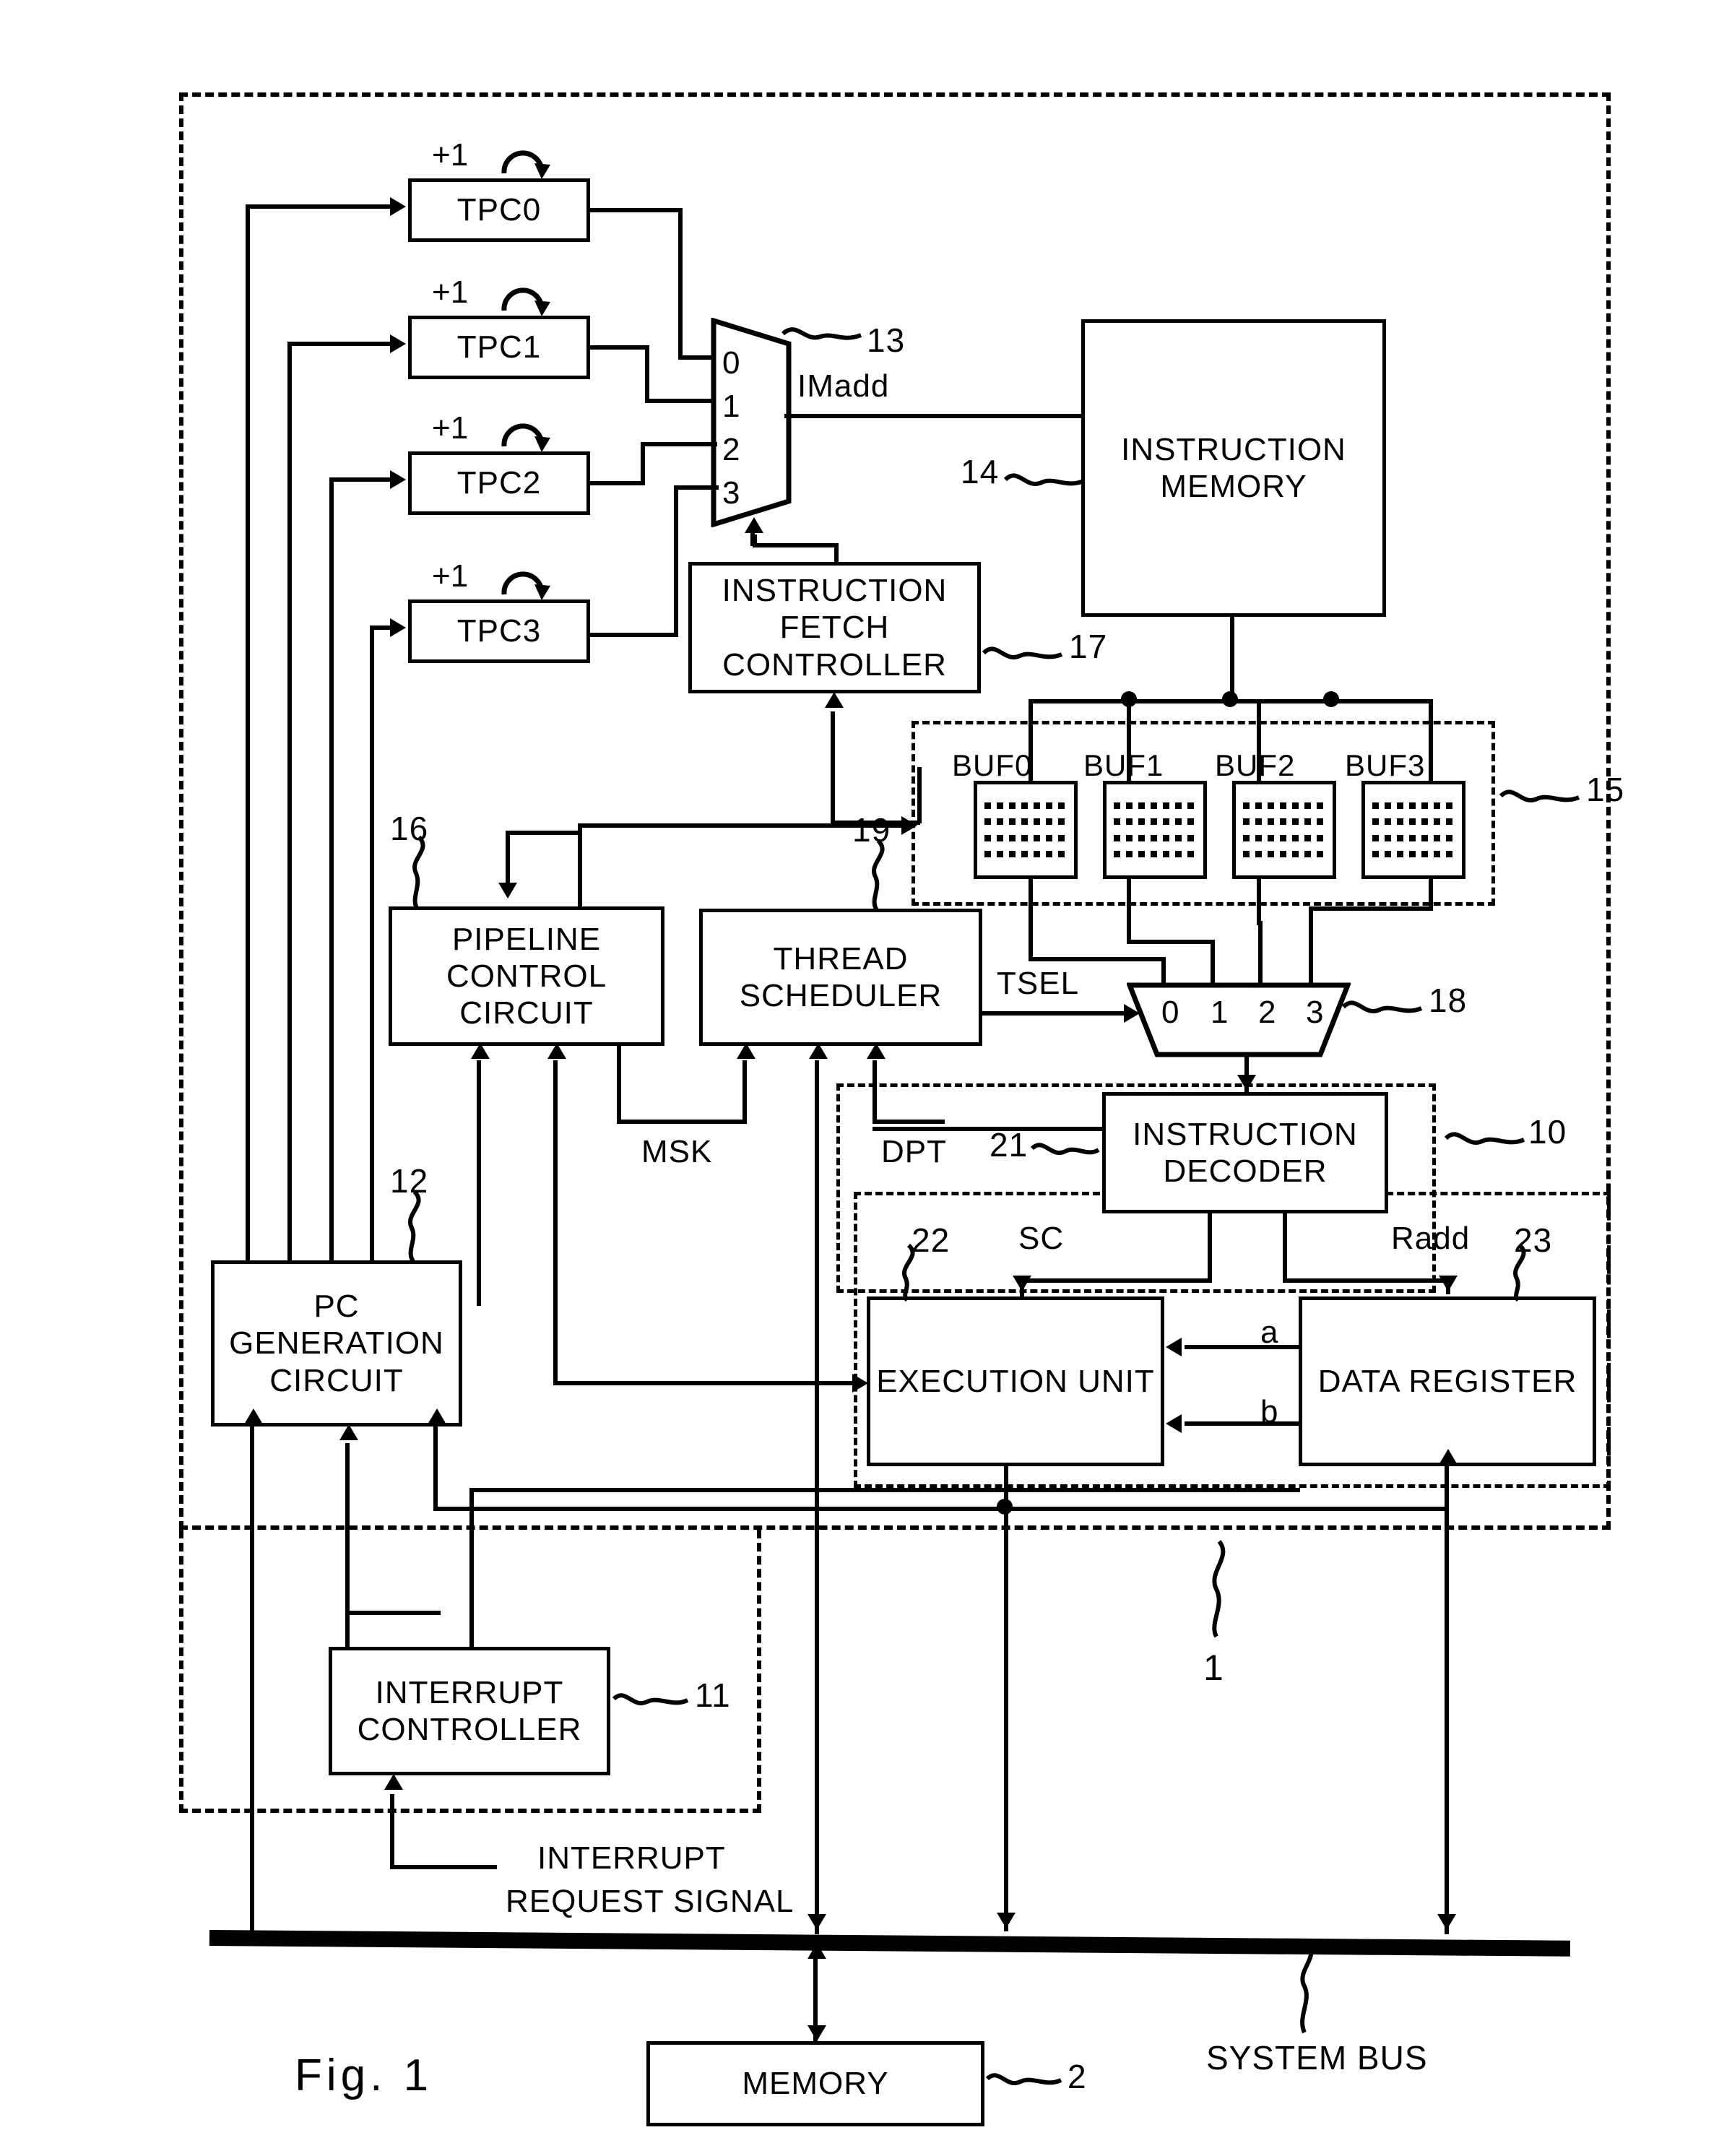 The width and height of the screenshot is (1732, 2156). I want to click on ifc-line3: CONTROLLER, so click(834, 664).